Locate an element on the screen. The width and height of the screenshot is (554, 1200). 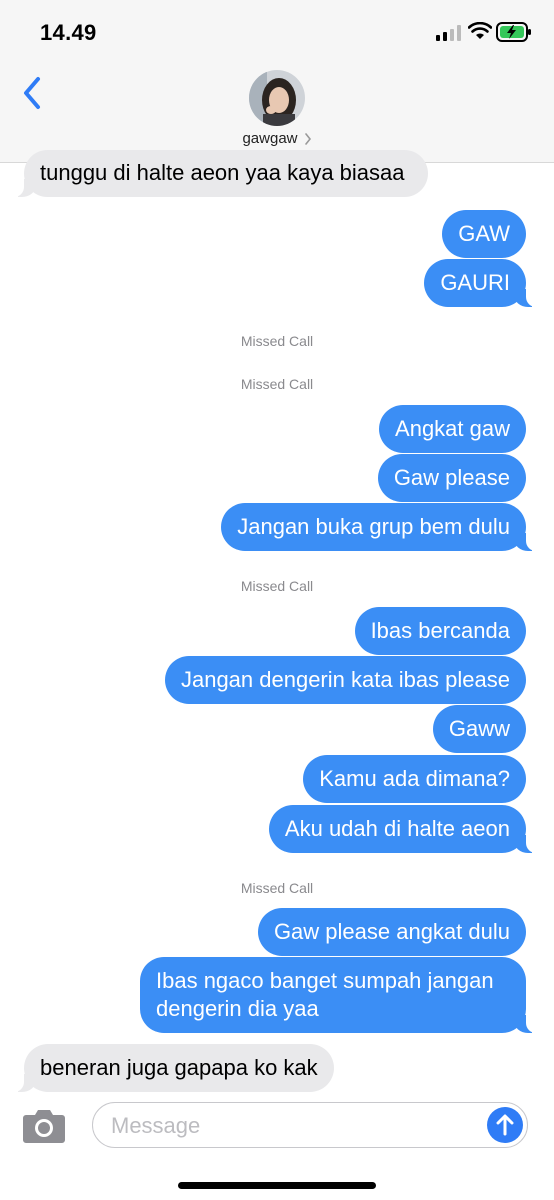
home-indicator is located at coordinates (277, 1185).